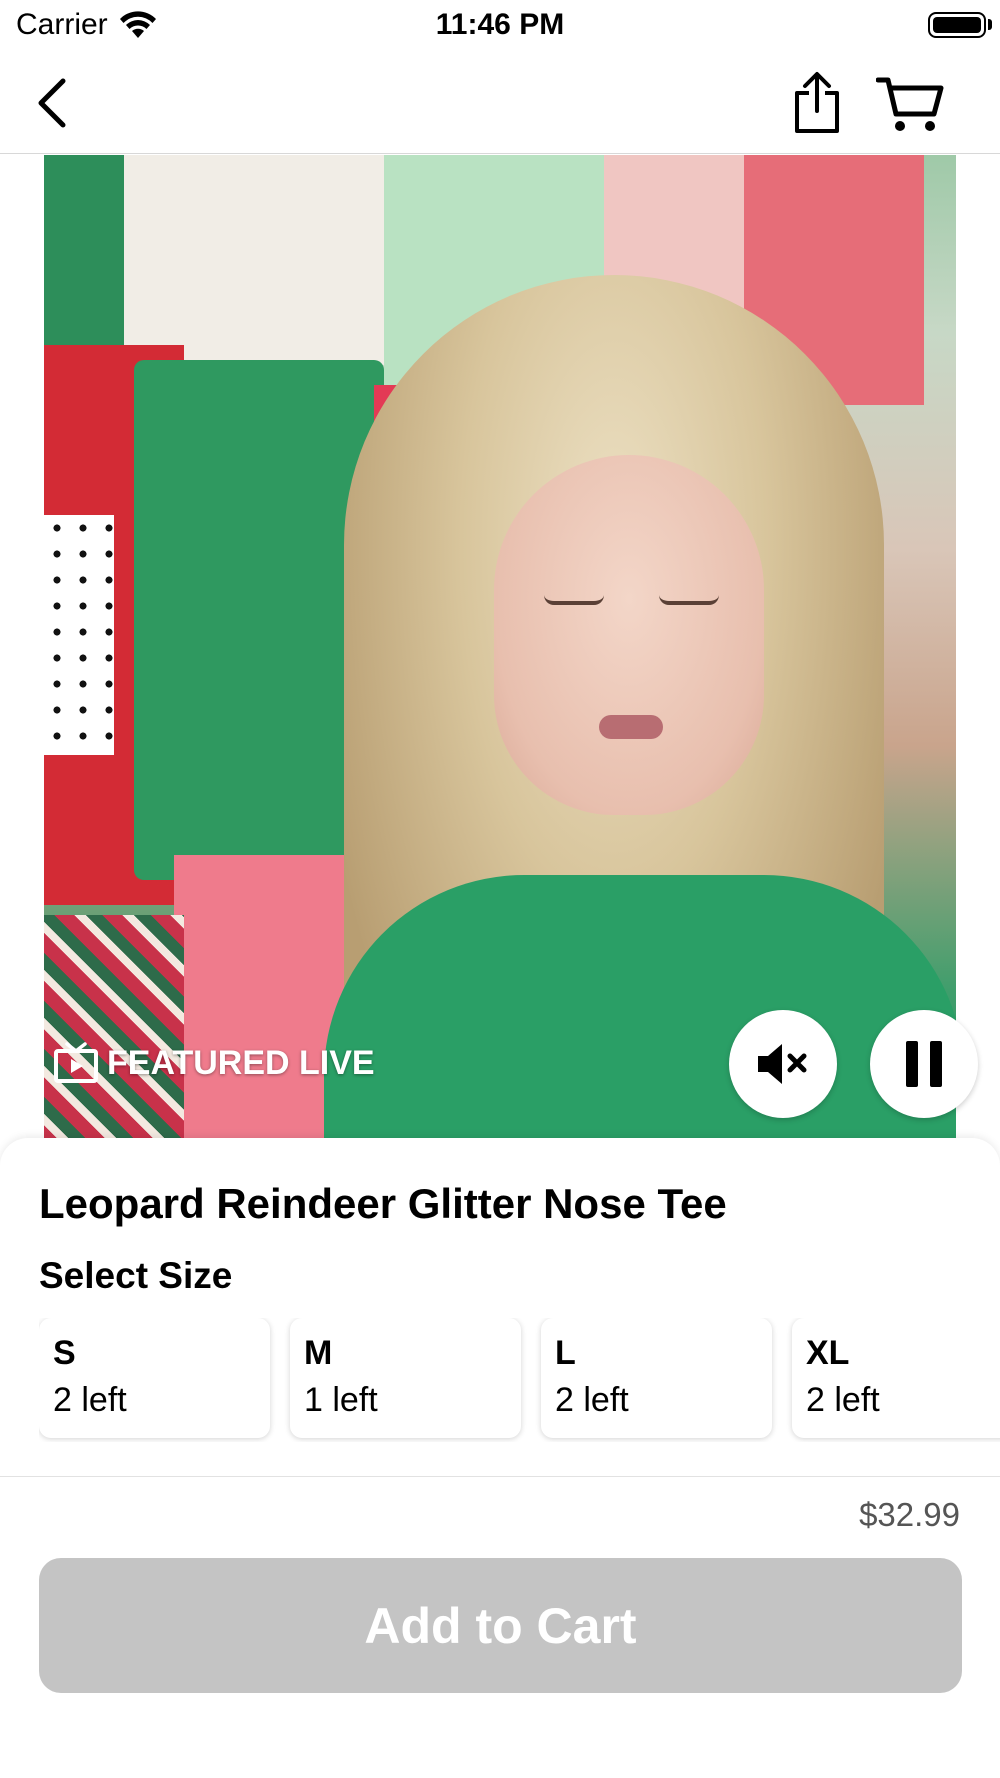 The height and width of the screenshot is (1778, 1000). I want to click on product-title: Leopard Reindeer Glitter Nose Tee, so click(383, 1203).